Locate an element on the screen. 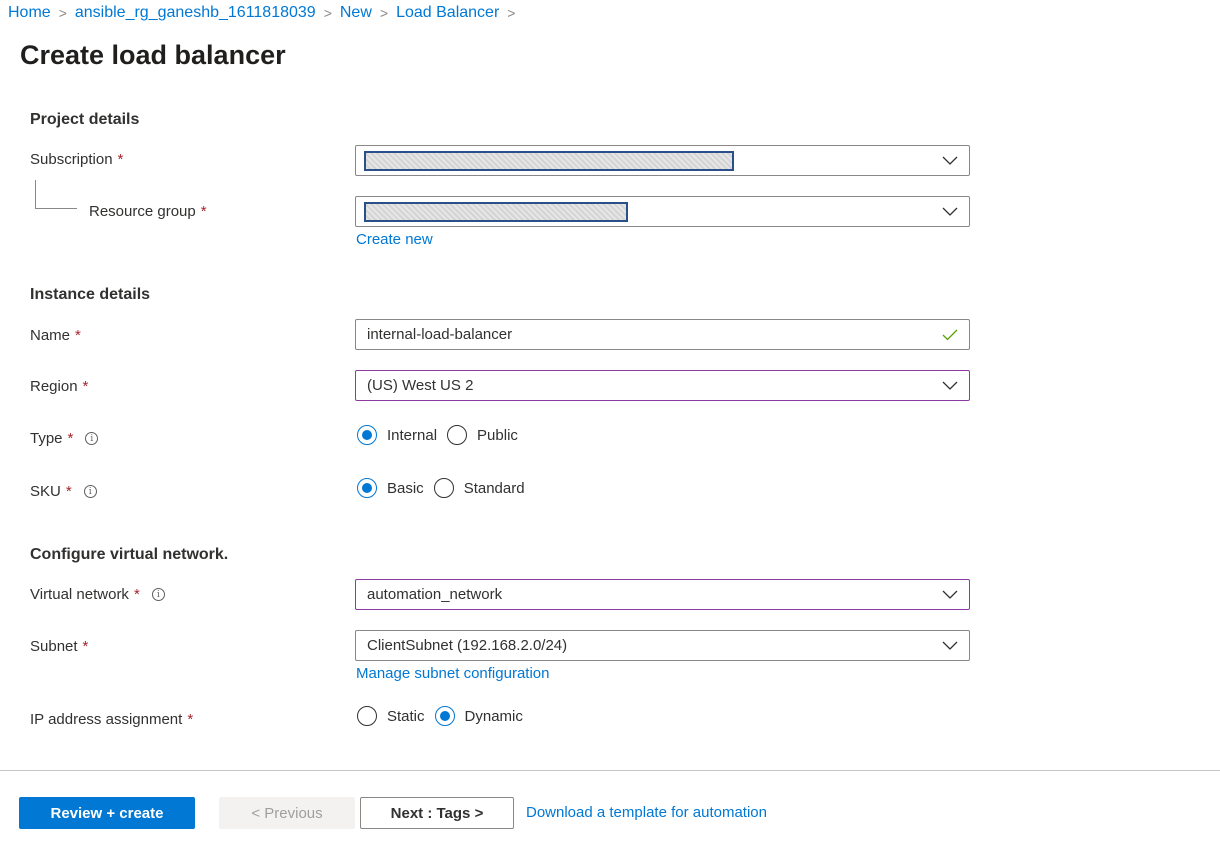  type-radio-group: Internal Public is located at coordinates (442, 435).